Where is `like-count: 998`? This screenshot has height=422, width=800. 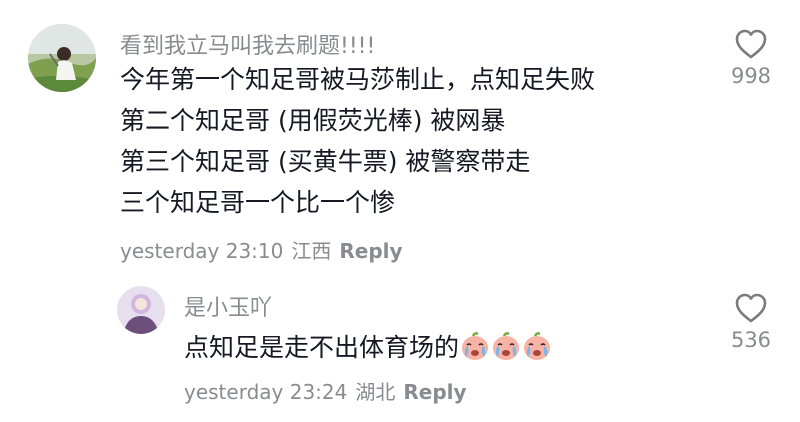 like-count: 998 is located at coordinates (751, 76).